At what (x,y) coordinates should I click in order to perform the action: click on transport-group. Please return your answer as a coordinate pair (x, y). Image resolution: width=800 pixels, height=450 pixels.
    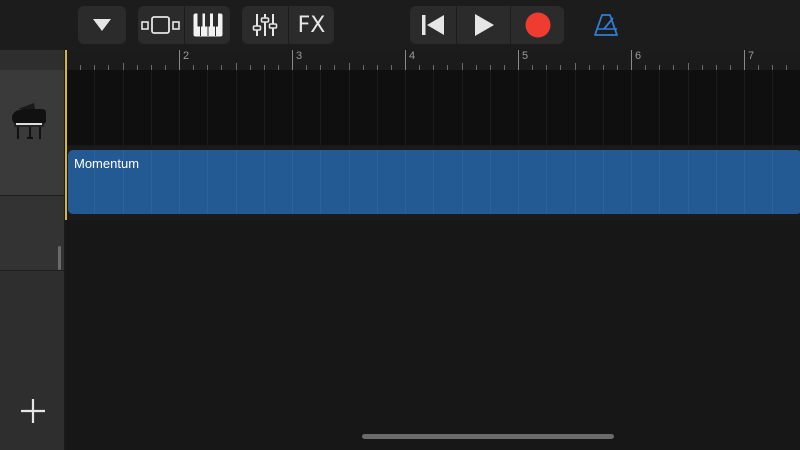
    Looking at the image, I should click on (487, 25).